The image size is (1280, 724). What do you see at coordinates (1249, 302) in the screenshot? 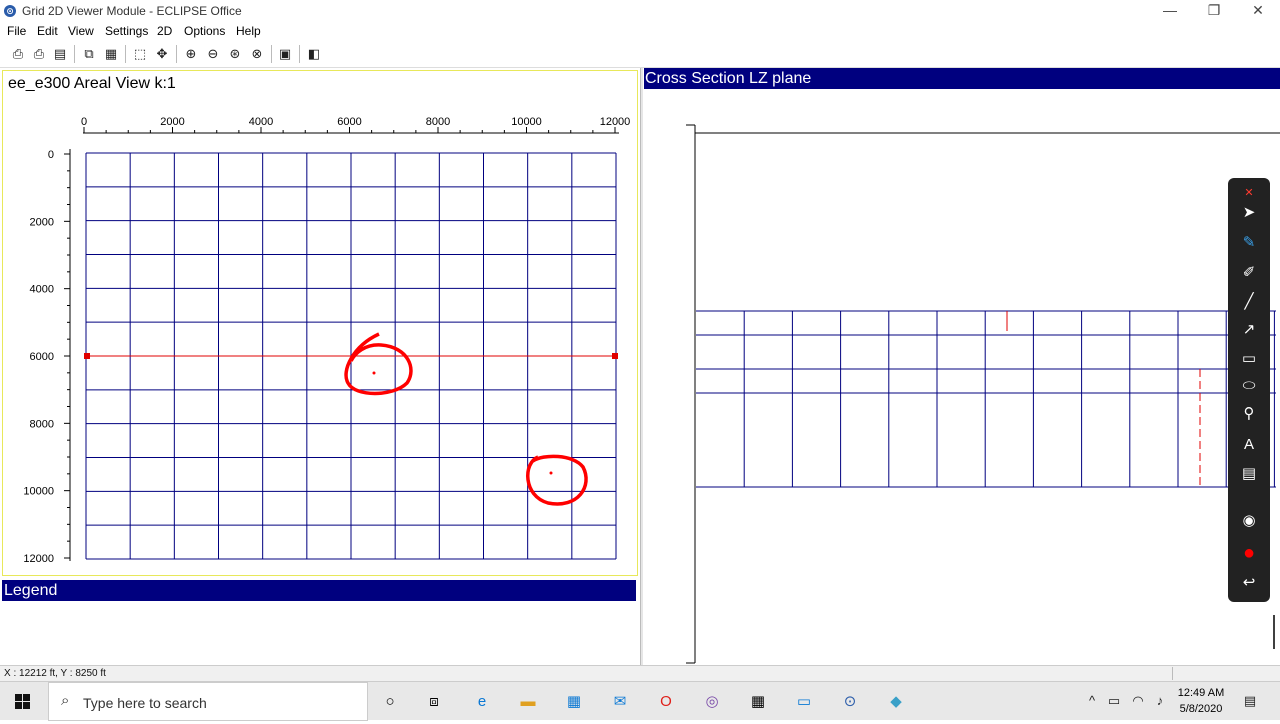
I see `line-icon: ╱` at bounding box center [1249, 302].